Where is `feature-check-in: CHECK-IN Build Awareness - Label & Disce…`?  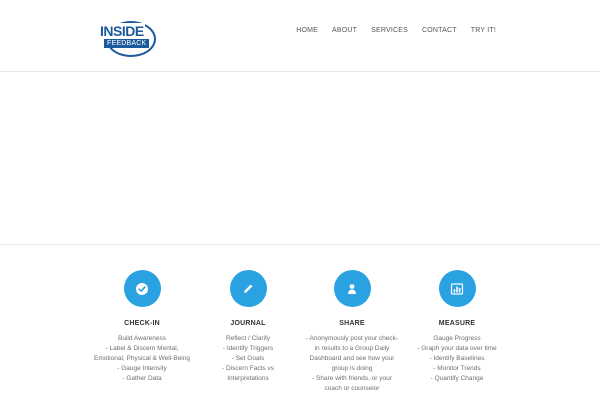 feature-check-in: CHECK-IN Build Awareness - Label & Disce… is located at coordinates (142, 327).